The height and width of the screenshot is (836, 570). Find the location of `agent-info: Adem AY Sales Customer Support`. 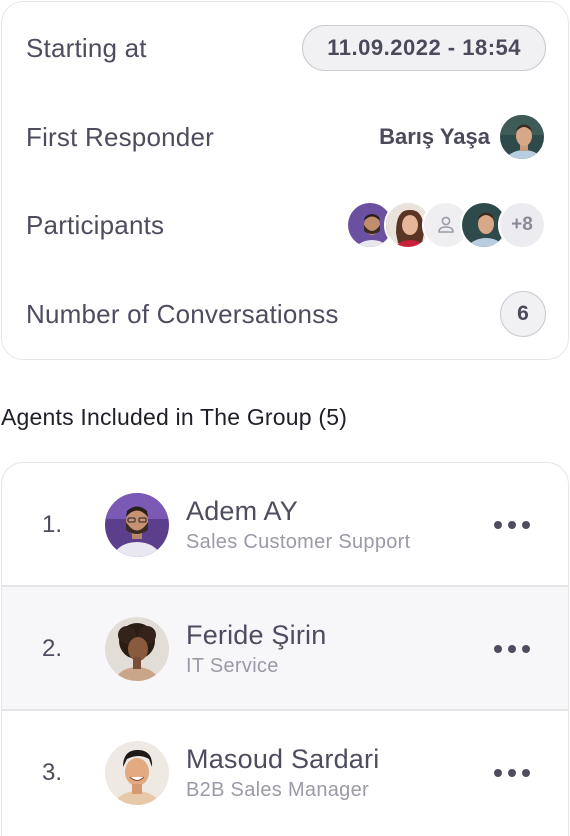

agent-info: Adem AY Sales Customer Support is located at coordinates (298, 526).